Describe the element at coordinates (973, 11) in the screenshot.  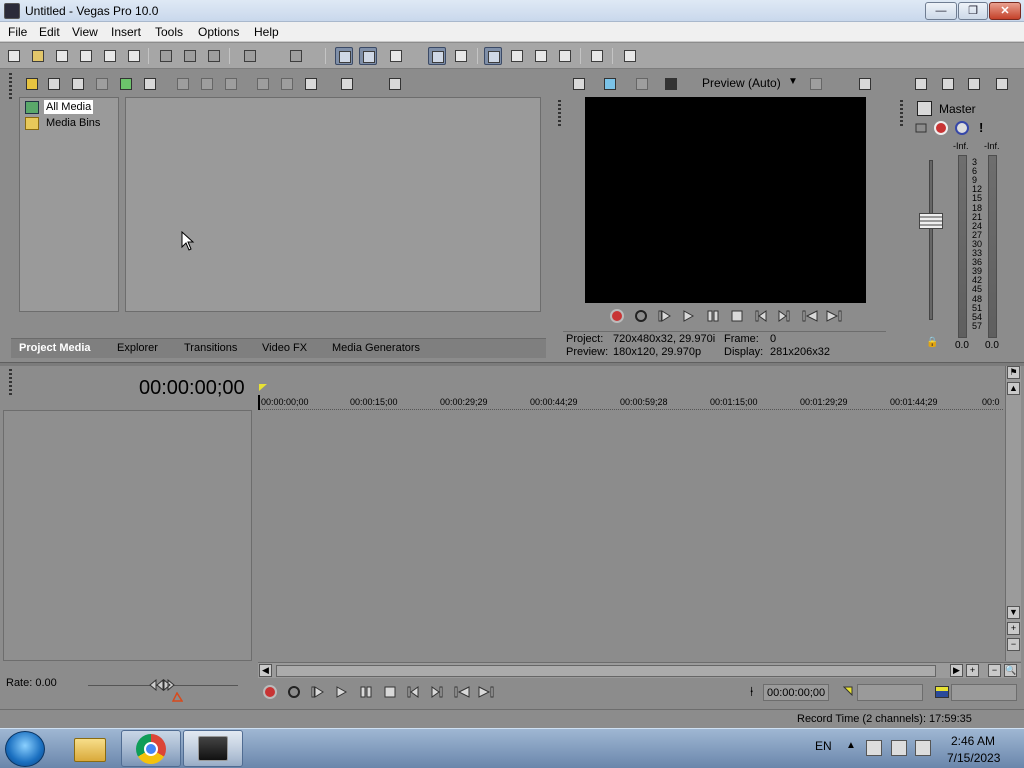
I see `maximize-button: ❐` at that location.